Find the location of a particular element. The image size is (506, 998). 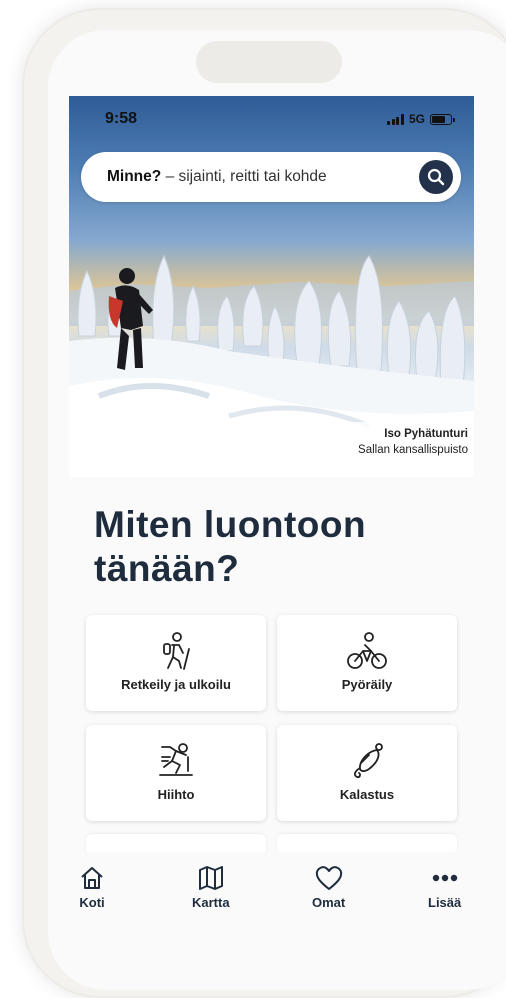

nav-label: Lisää is located at coordinates (445, 902).